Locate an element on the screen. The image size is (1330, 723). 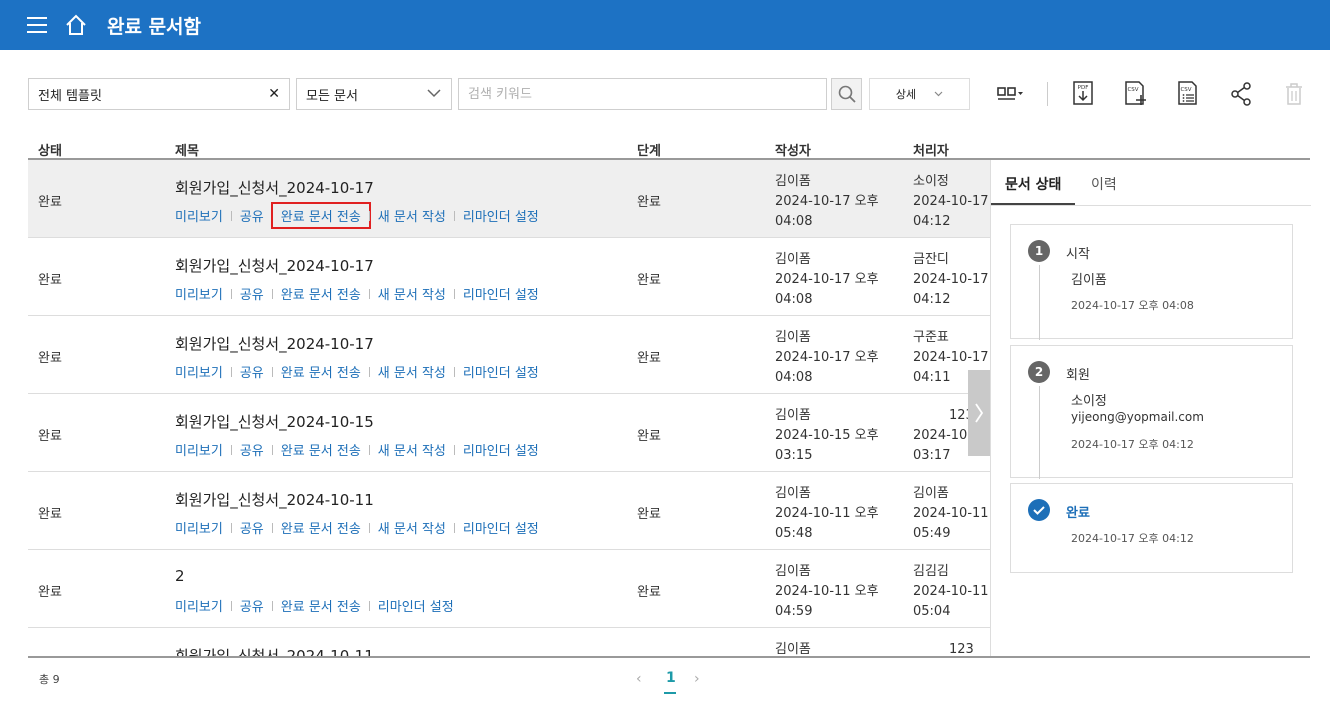
detail-dropdown: 상세 is located at coordinates (919, 94).